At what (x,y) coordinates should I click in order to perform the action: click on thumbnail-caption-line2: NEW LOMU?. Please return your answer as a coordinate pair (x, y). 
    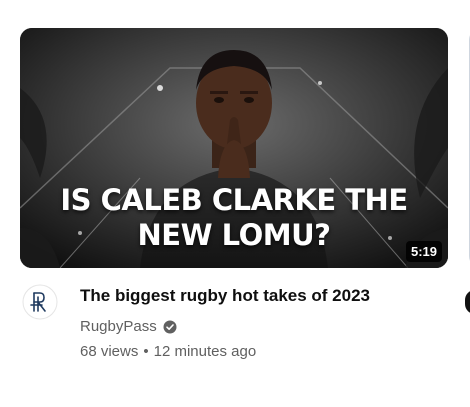
    Looking at the image, I should click on (234, 235).